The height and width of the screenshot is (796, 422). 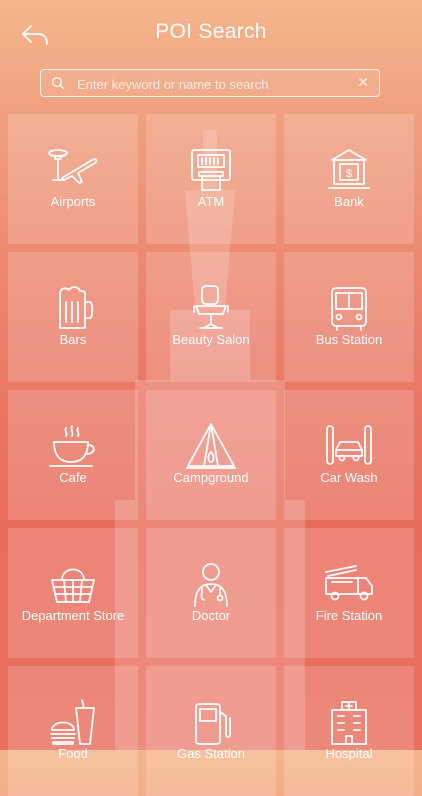 I want to click on category-label: Airports, so click(x=73, y=201).